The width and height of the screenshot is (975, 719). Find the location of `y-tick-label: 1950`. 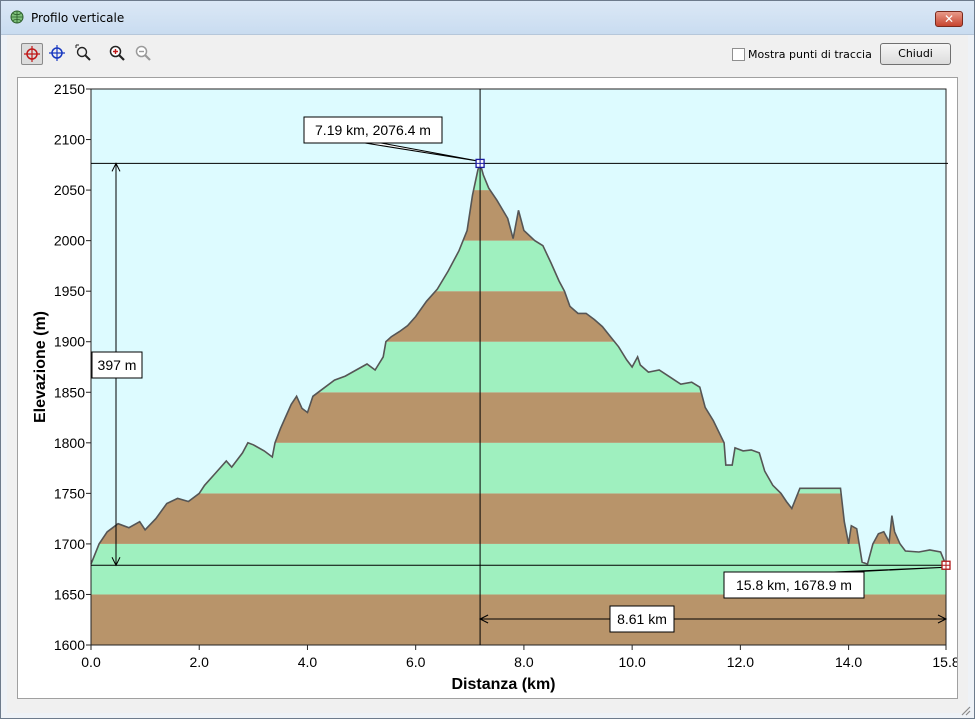

y-tick-label: 1950 is located at coordinates (69, 291).